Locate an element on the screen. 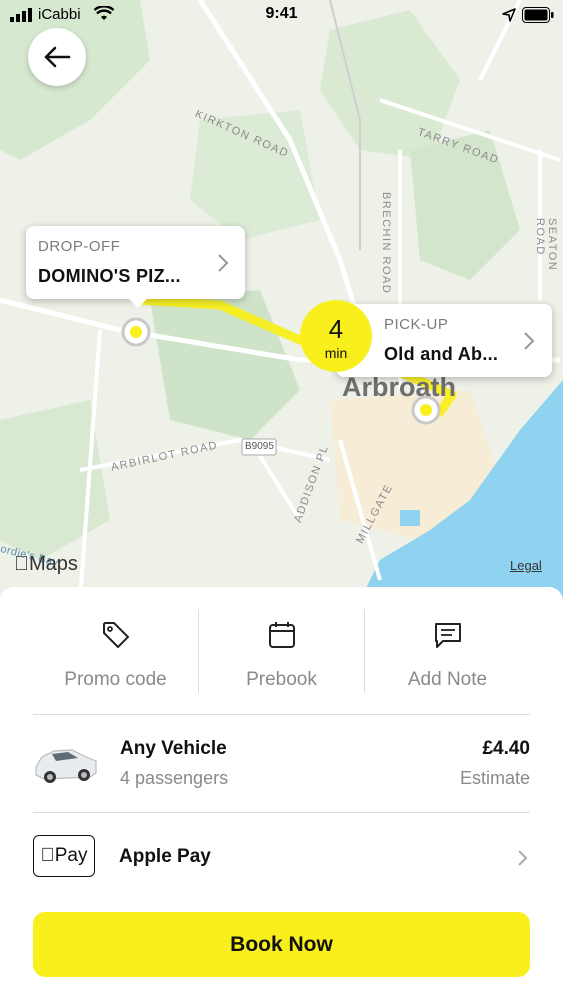  tag-icon is located at coordinates (115, 635).